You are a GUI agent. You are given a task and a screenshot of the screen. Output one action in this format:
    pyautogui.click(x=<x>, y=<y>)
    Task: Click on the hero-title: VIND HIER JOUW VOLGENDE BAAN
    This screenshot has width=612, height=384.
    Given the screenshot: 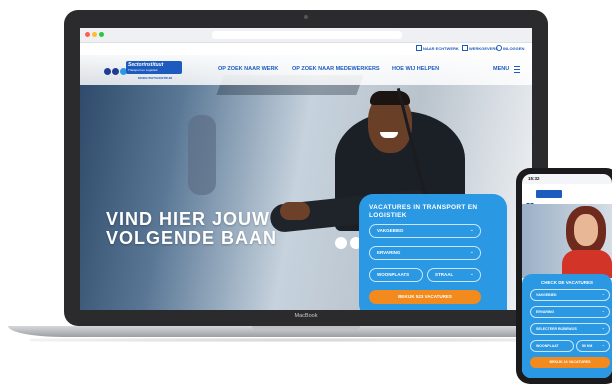 What is the action you would take?
    pyautogui.click(x=191, y=229)
    